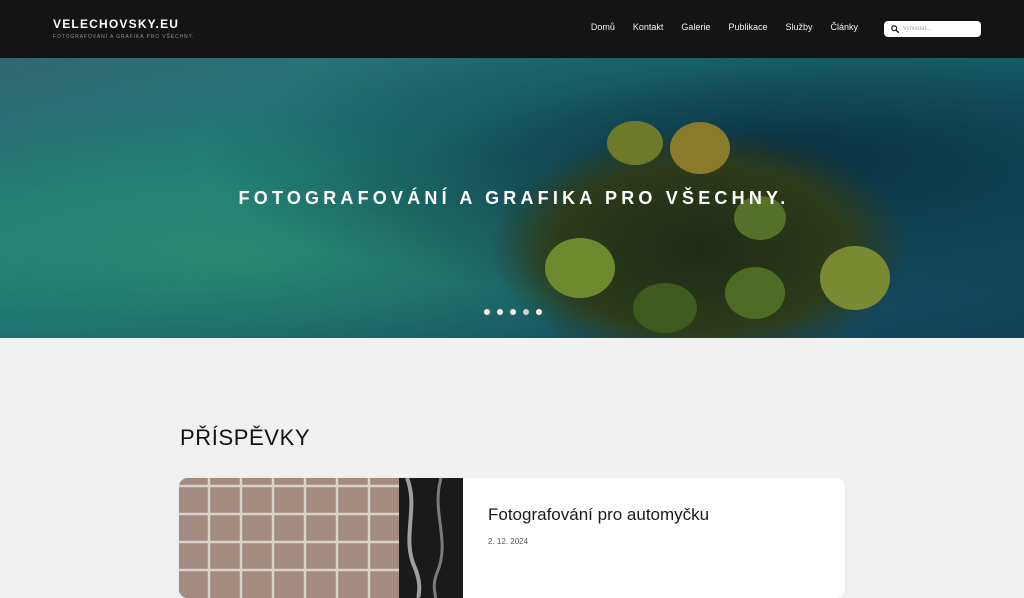 The height and width of the screenshot is (598, 1024). I want to click on post-date: 2. 12. 2024, so click(508, 541).